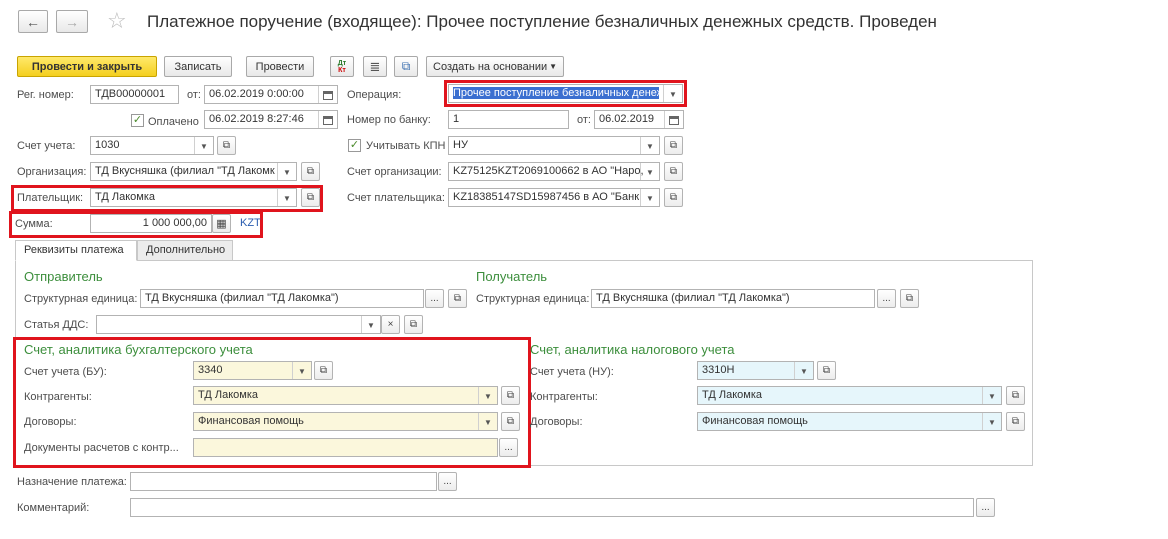 This screenshot has width=1168, height=539. Describe the element at coordinates (271, 119) in the screenshot. I see `paid-date-field: 06.02.2019 8:27:46` at that location.